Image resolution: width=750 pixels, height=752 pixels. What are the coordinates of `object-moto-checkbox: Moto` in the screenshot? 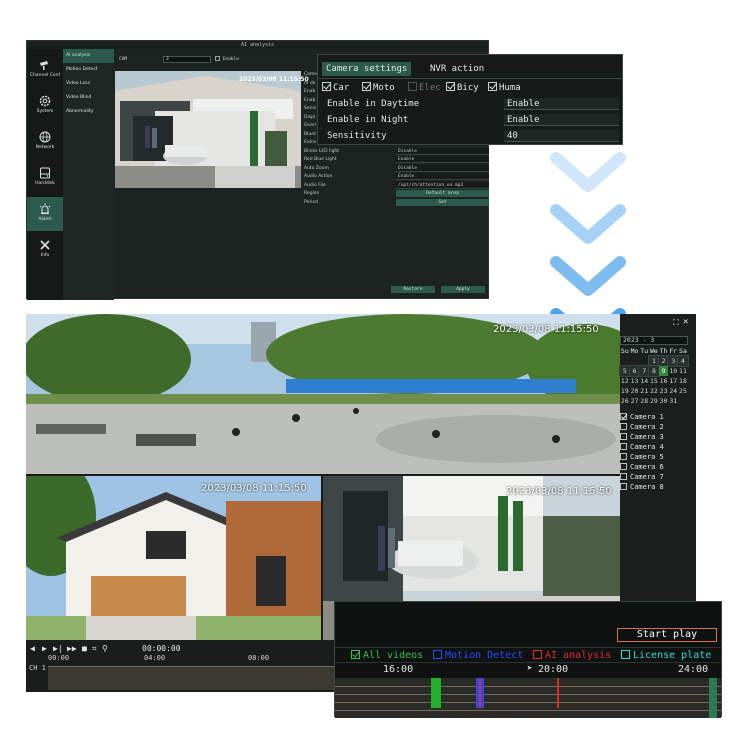 It's located at (378, 88).